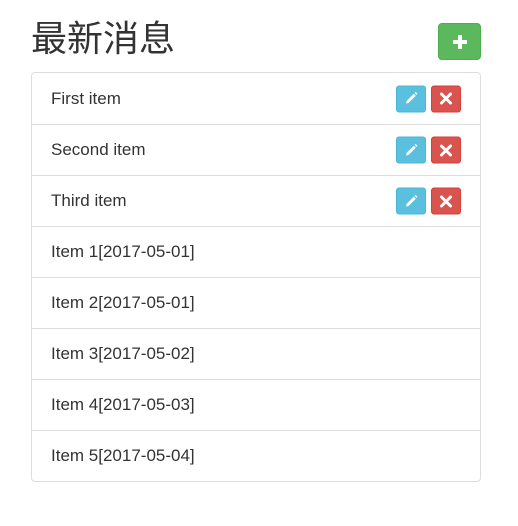 The image size is (518, 526). Describe the element at coordinates (256, 40) in the screenshot. I see `page-header: 最新消息` at that location.